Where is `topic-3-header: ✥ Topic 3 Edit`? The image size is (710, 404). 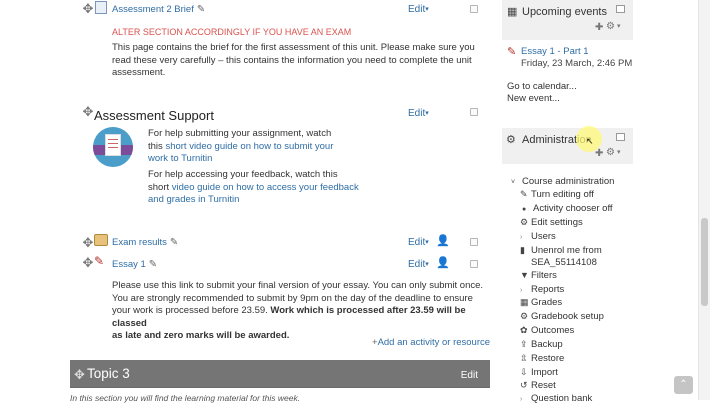 topic-3-header: ✥ Topic 3 Edit is located at coordinates (280, 374).